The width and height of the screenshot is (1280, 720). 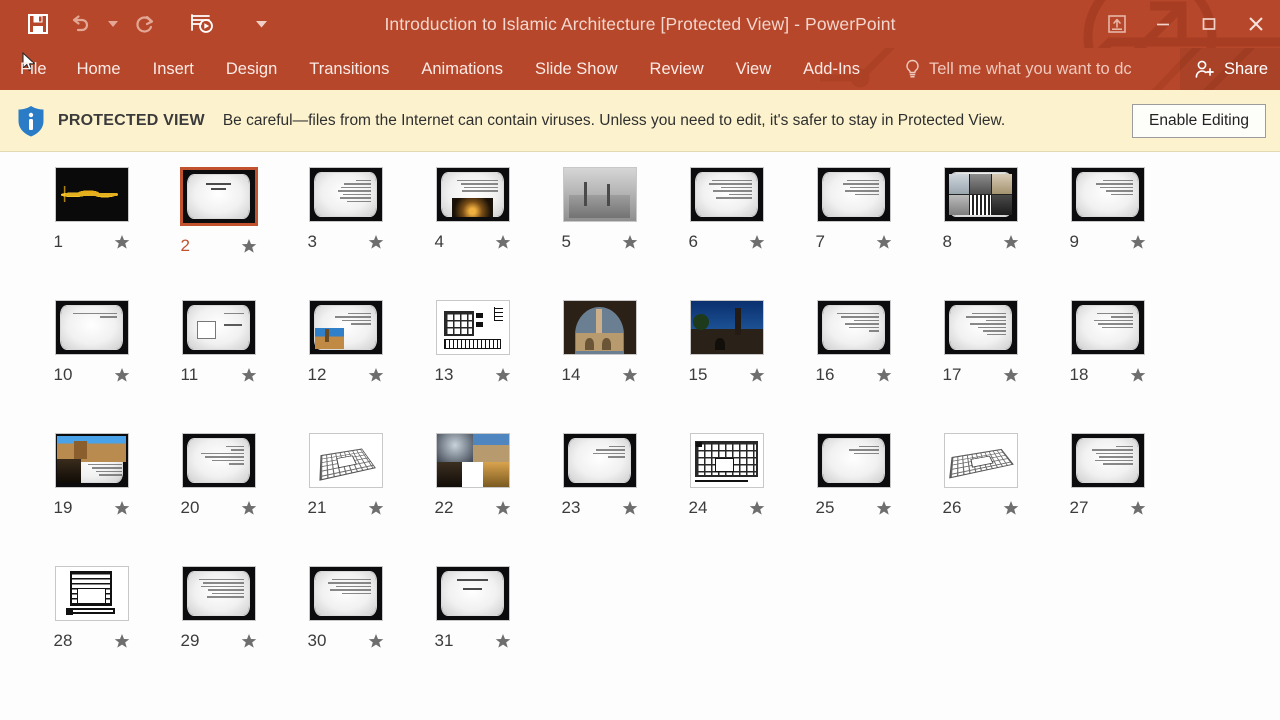 What do you see at coordinates (472, 498) in the screenshot?
I see `slide-thumbnail-22: 22` at bounding box center [472, 498].